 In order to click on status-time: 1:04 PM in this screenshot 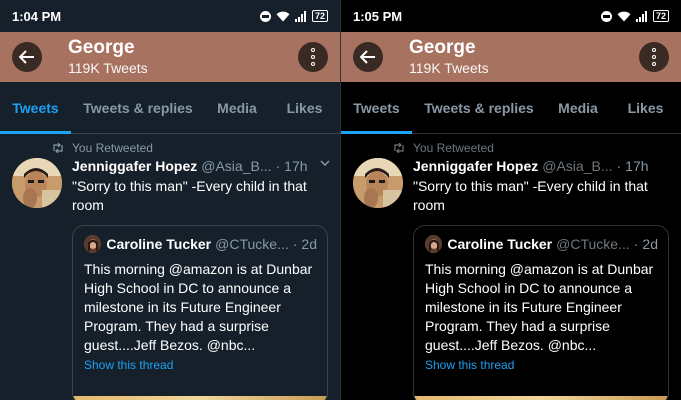, I will do `click(37, 16)`.